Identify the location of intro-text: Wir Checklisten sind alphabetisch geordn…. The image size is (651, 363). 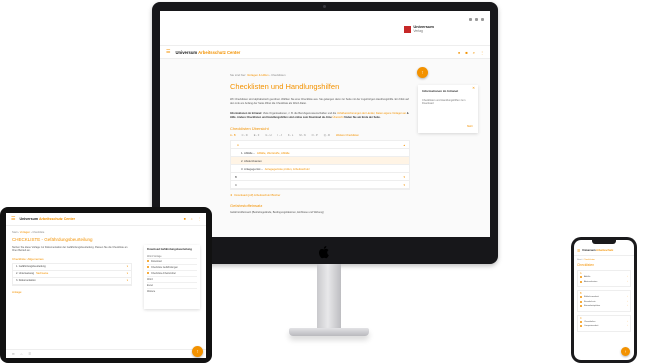
(319, 101).